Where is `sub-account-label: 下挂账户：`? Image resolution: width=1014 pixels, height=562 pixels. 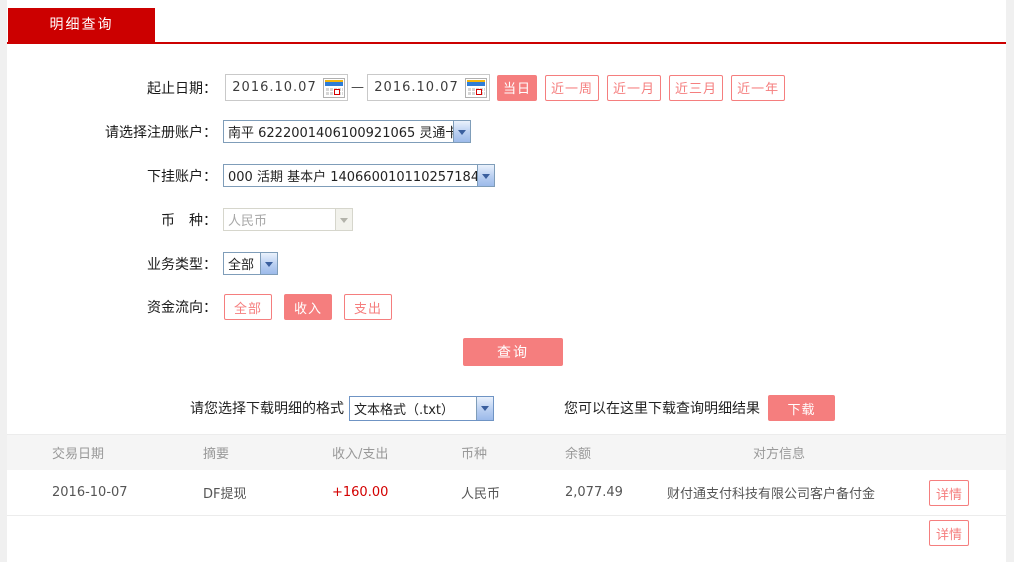 sub-account-label: 下挂账户： is located at coordinates (182, 176).